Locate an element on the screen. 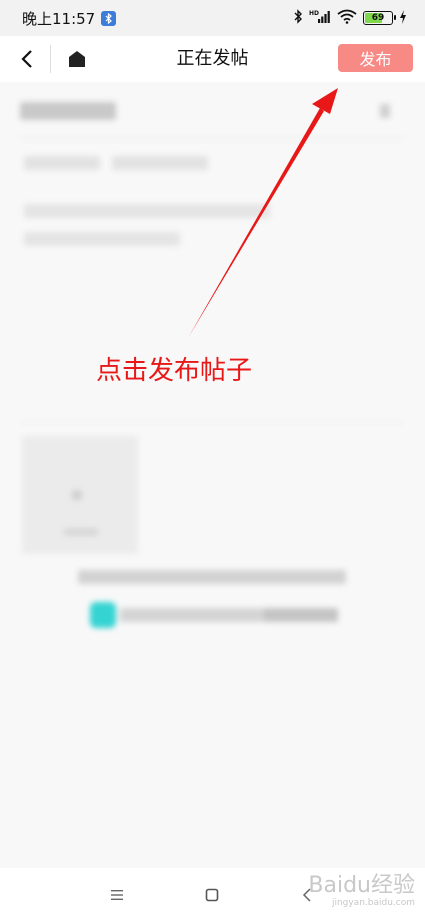  status-time: 晚上11:57 is located at coordinates (59, 18).